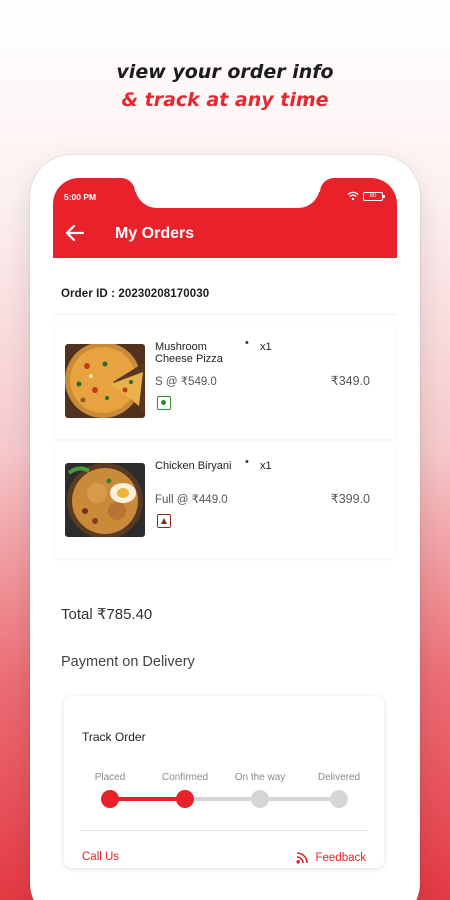 The width and height of the screenshot is (450, 900). I want to click on app-bar: 5:00 PM 80 My Orders, so click(225, 218).